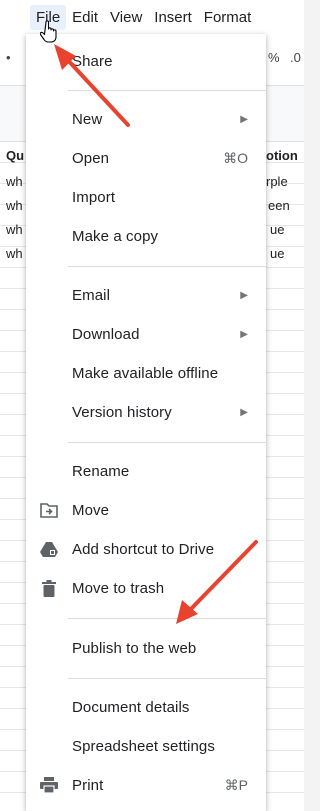  What do you see at coordinates (146, 61) in the screenshot?
I see `menu-item-share: Share` at bounding box center [146, 61].